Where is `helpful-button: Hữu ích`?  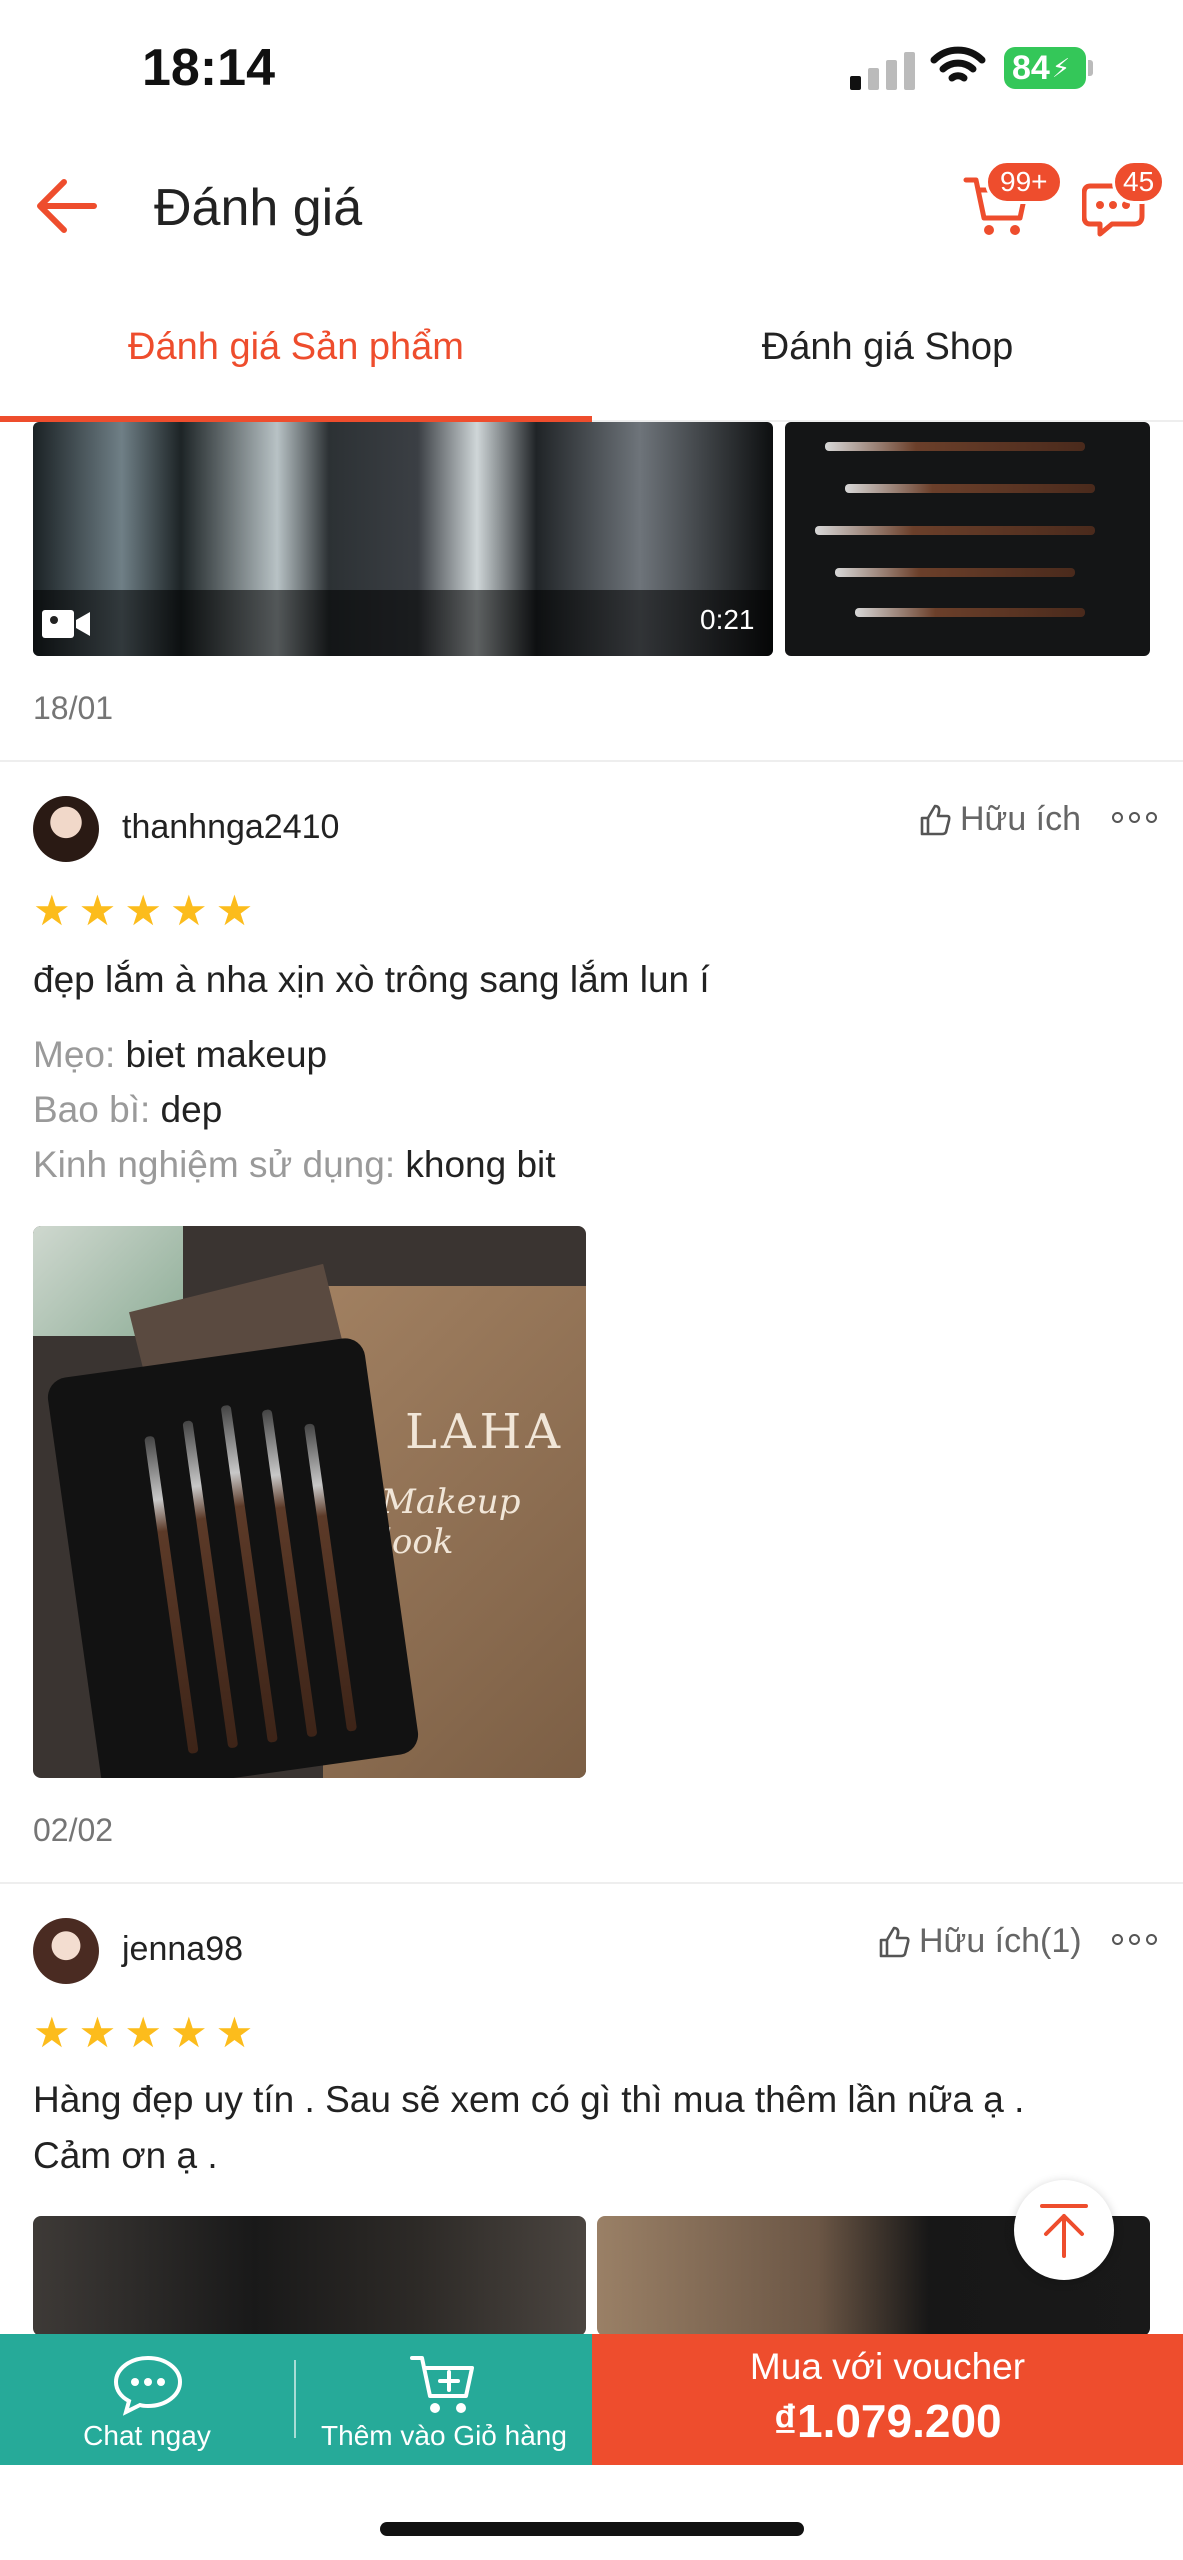 helpful-button: Hữu ích is located at coordinates (999, 819).